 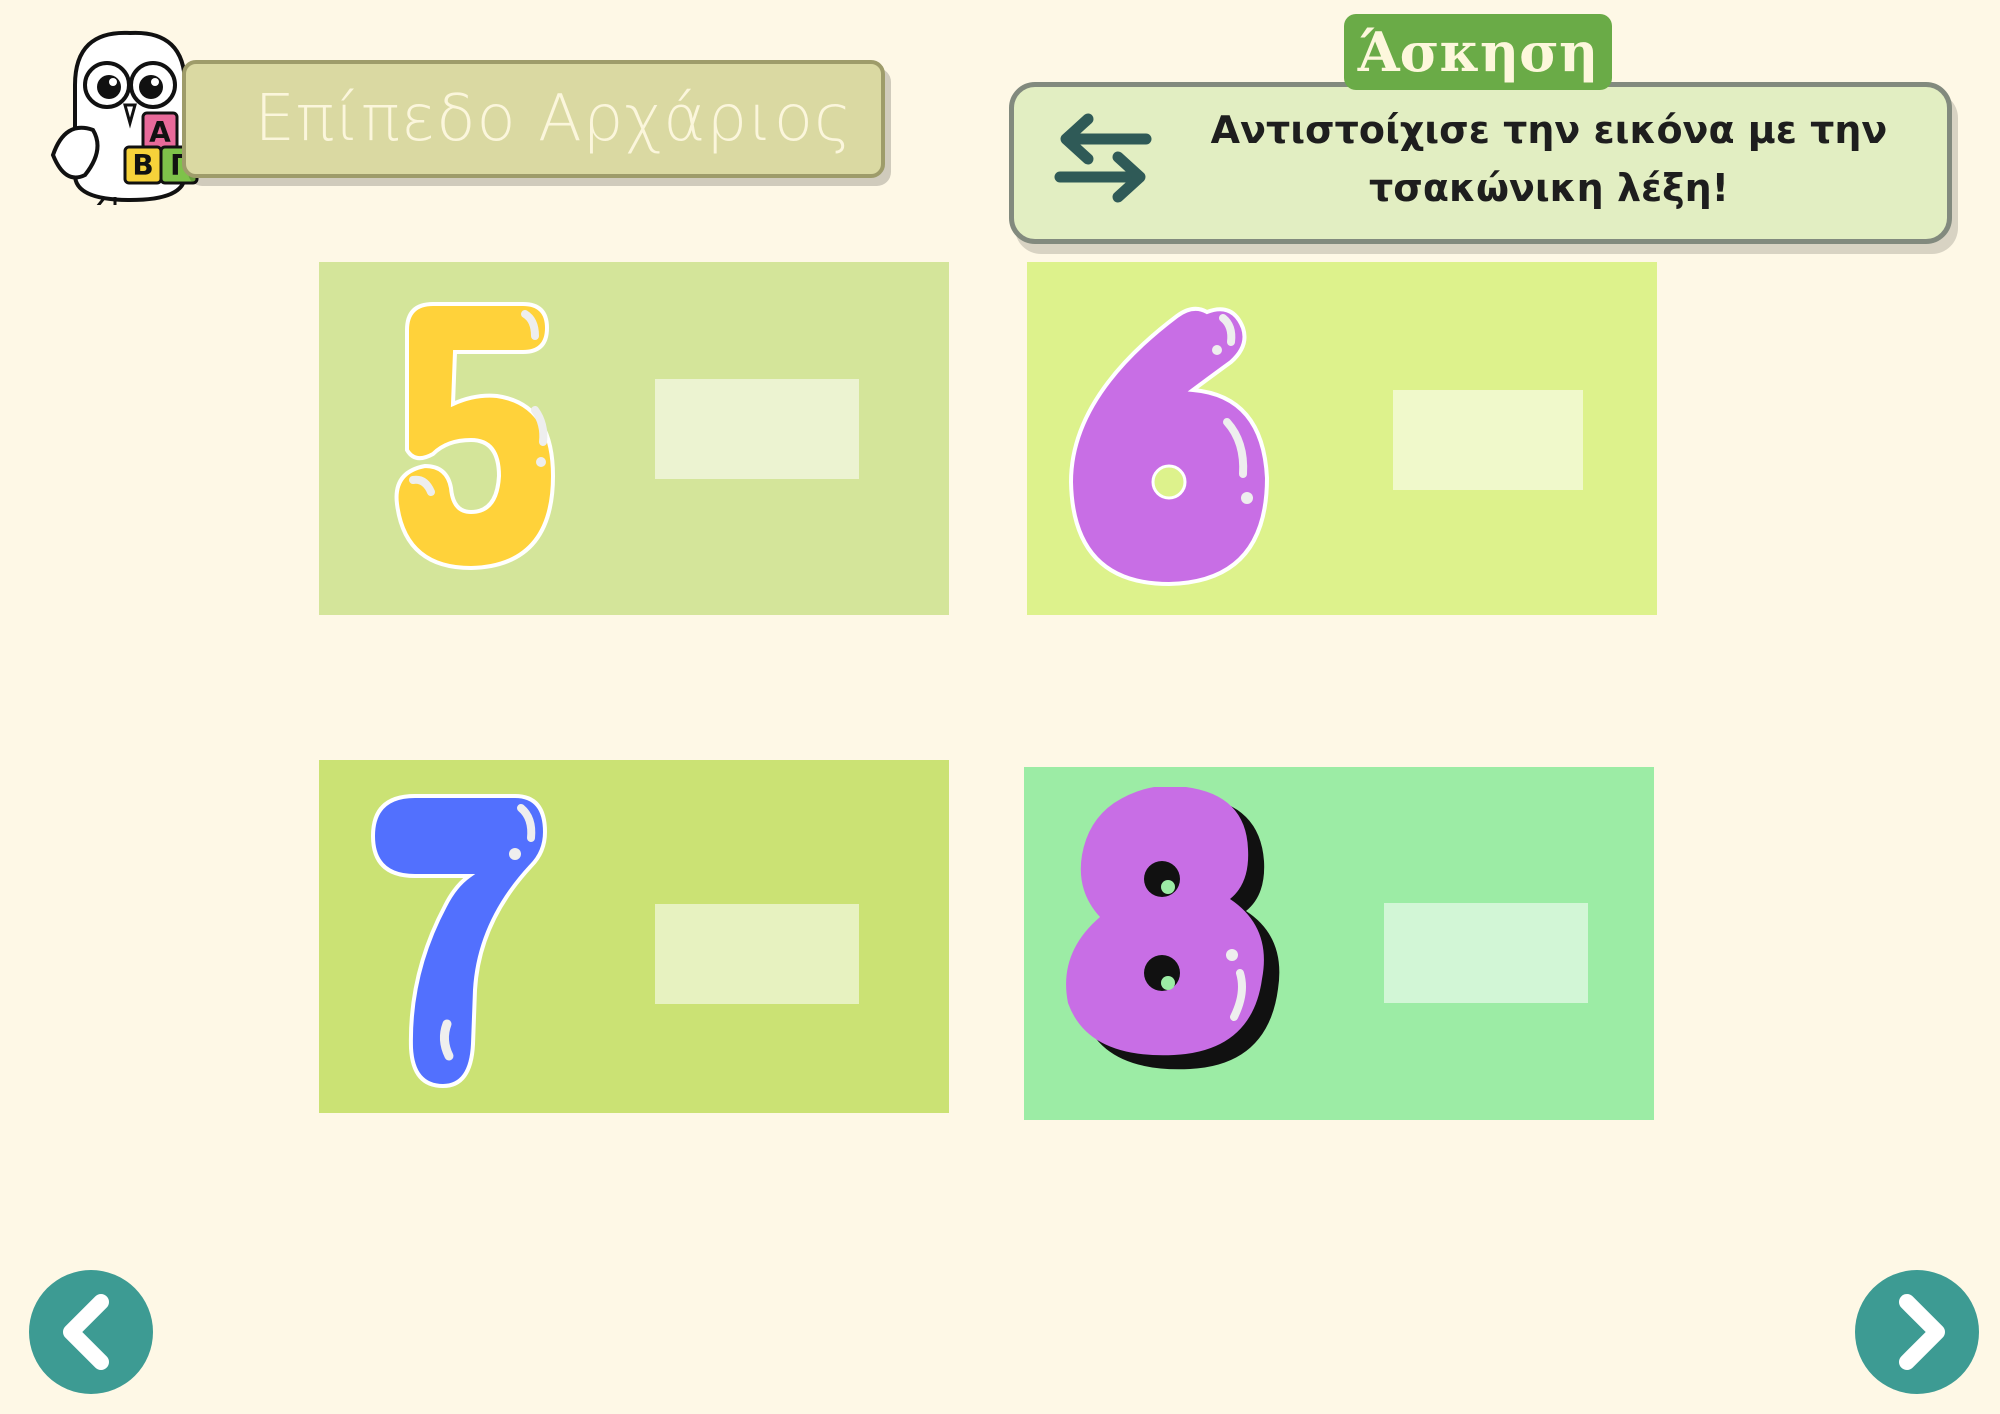 I want to click on prev-button, so click(x=91, y=1332).